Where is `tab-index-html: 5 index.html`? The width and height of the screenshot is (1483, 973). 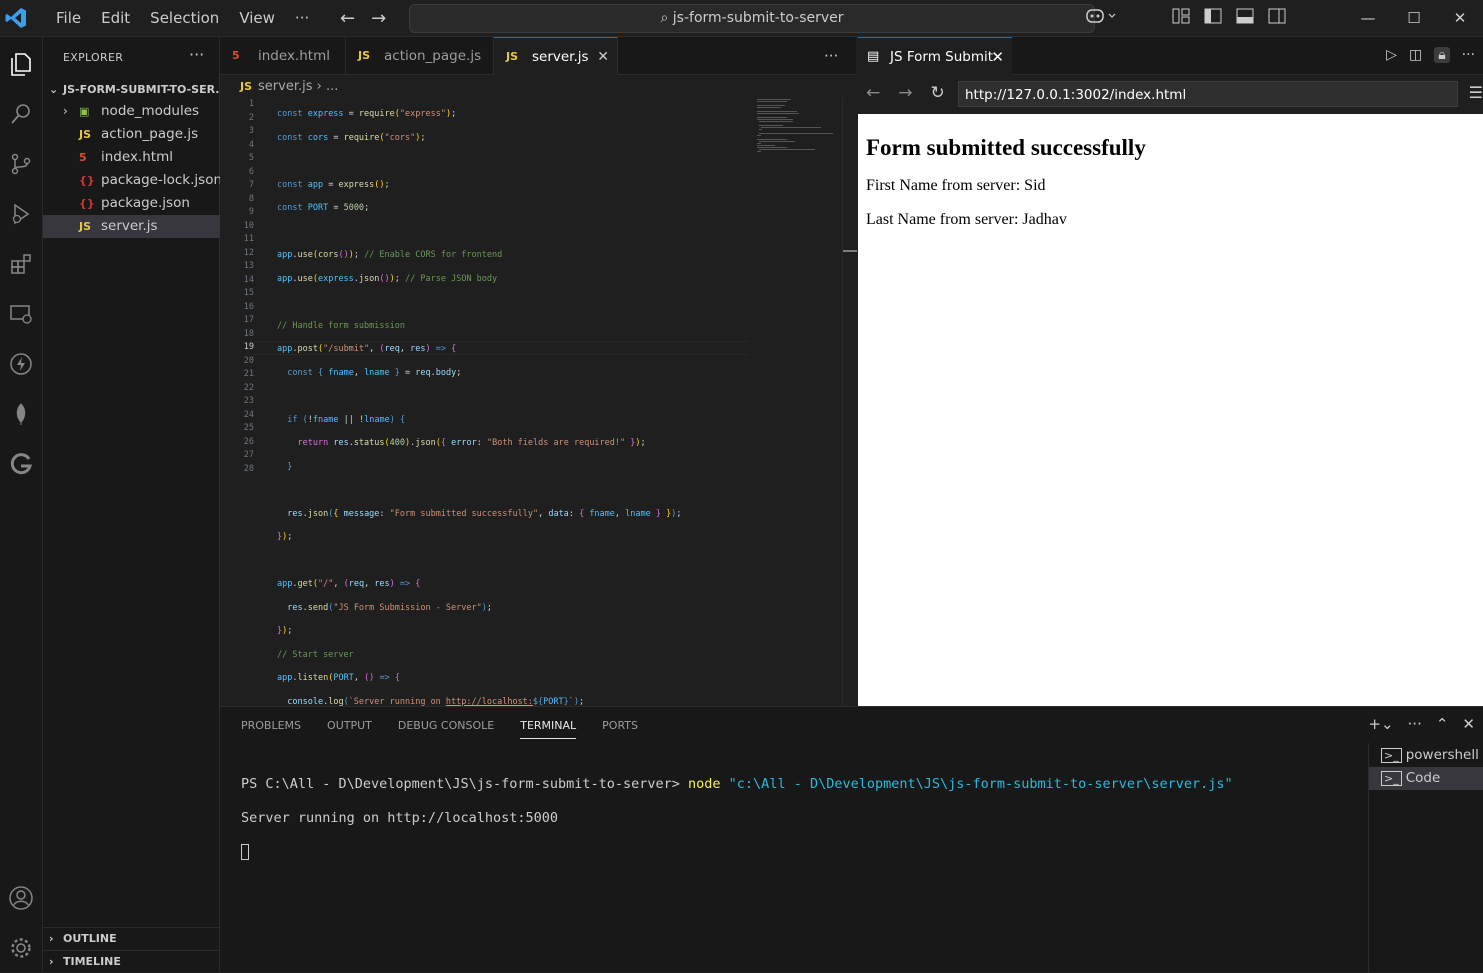
tab-index-html: 5 index.html is located at coordinates (283, 56).